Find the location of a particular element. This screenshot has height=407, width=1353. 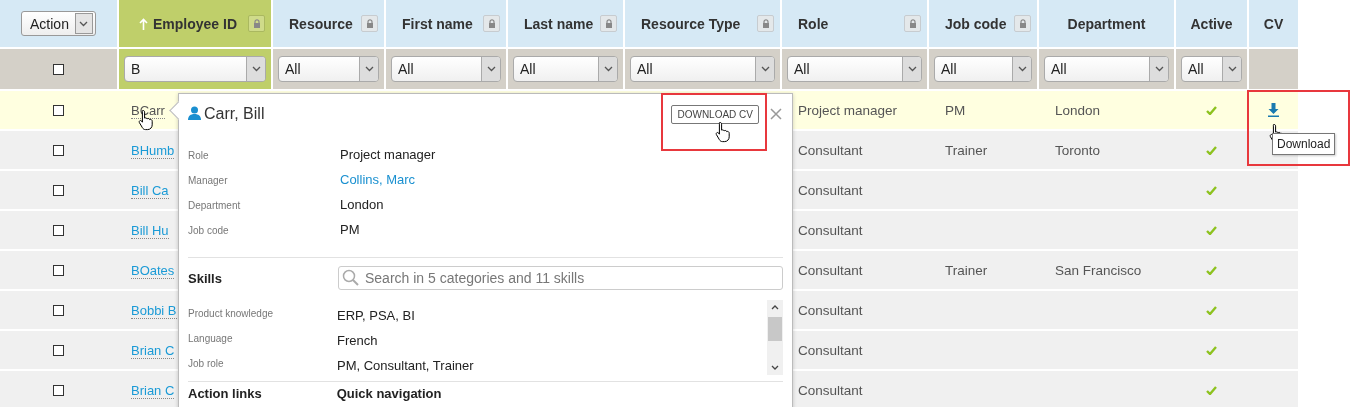

field-label: Manager is located at coordinates (208, 180).